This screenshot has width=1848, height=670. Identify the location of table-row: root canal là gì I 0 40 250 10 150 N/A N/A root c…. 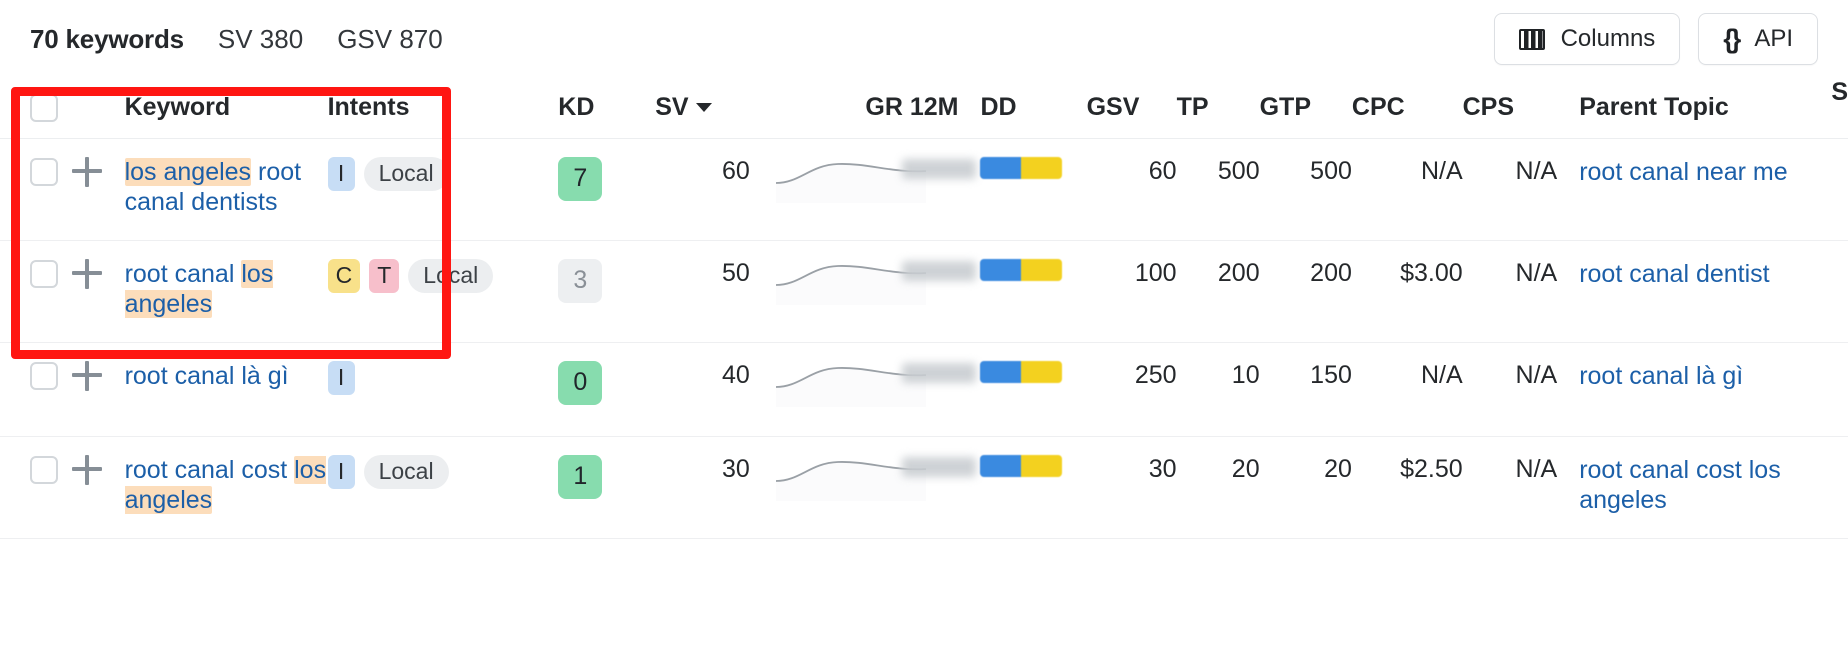
(924, 389).